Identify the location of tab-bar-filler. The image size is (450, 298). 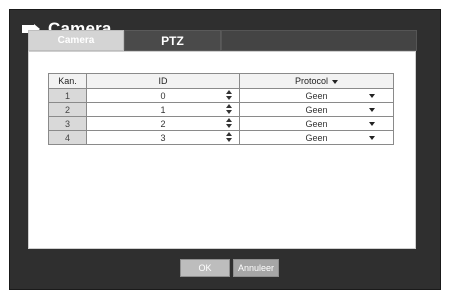
(319, 40).